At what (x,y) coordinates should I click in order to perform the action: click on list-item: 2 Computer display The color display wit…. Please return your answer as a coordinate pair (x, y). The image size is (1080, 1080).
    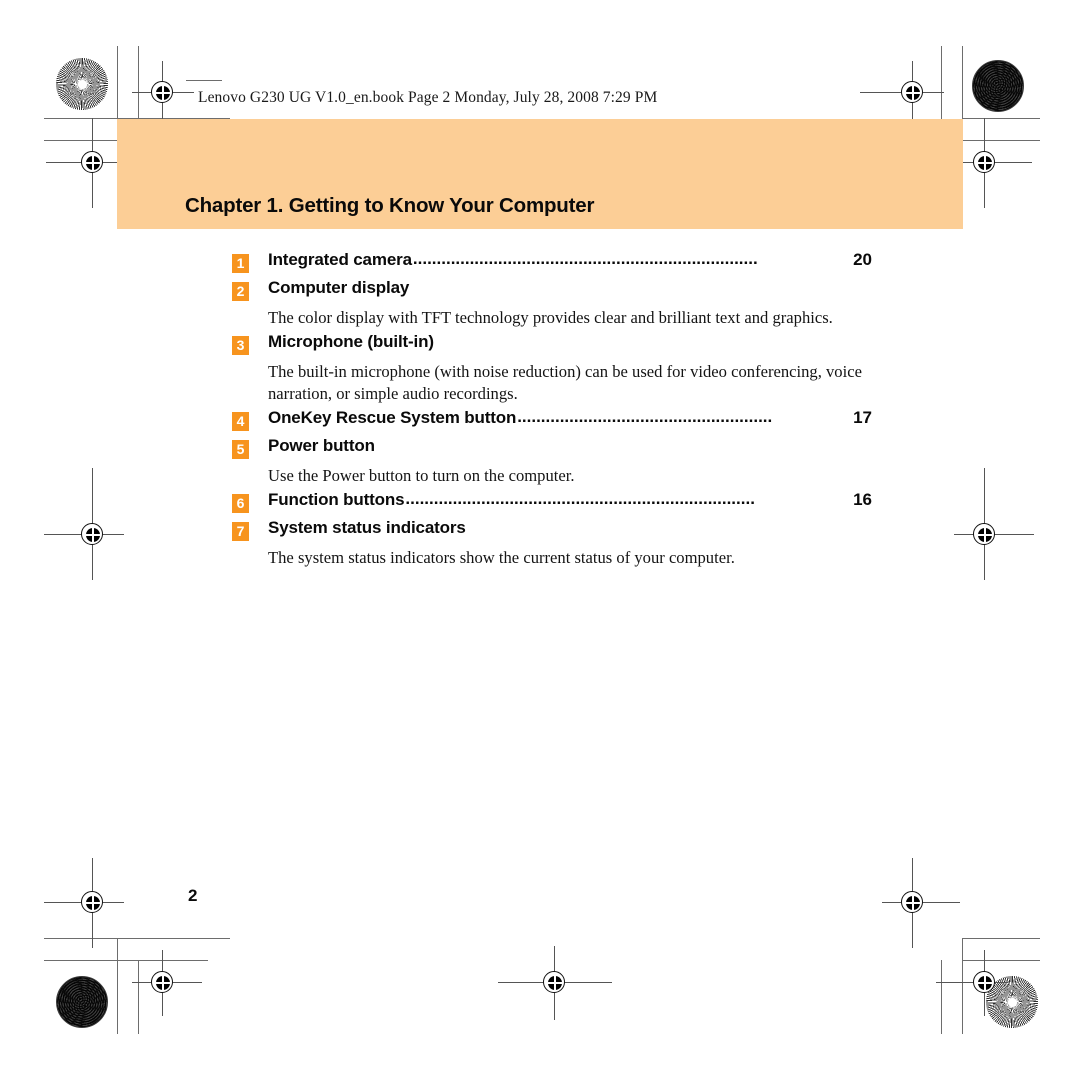
    Looking at the image, I should click on (552, 303).